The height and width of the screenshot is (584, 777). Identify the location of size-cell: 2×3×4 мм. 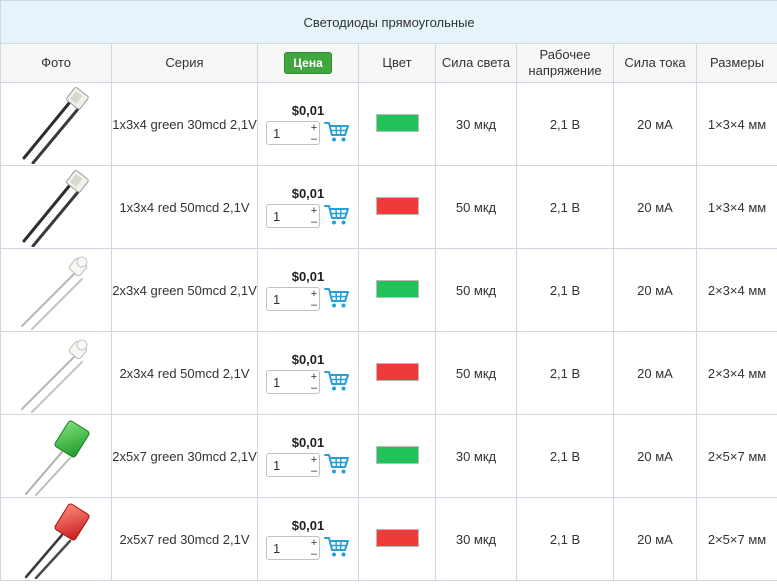
(736, 290).